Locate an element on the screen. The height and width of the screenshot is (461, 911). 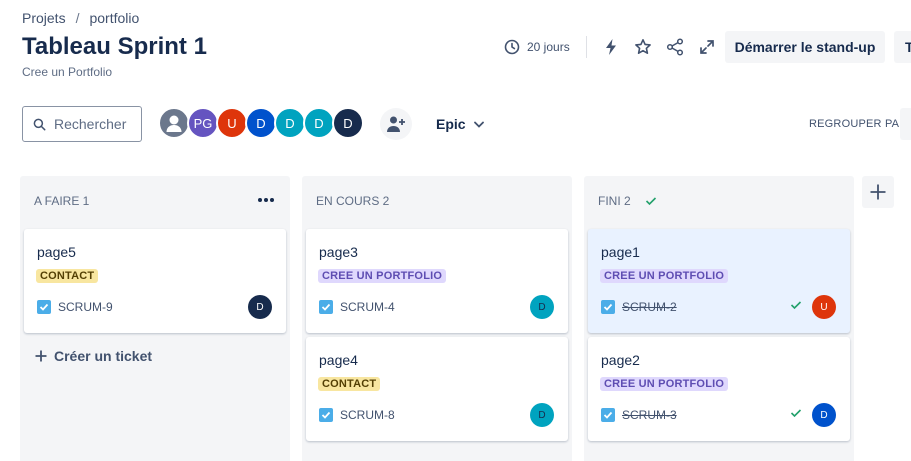
add-user-icon is located at coordinates (396, 124).